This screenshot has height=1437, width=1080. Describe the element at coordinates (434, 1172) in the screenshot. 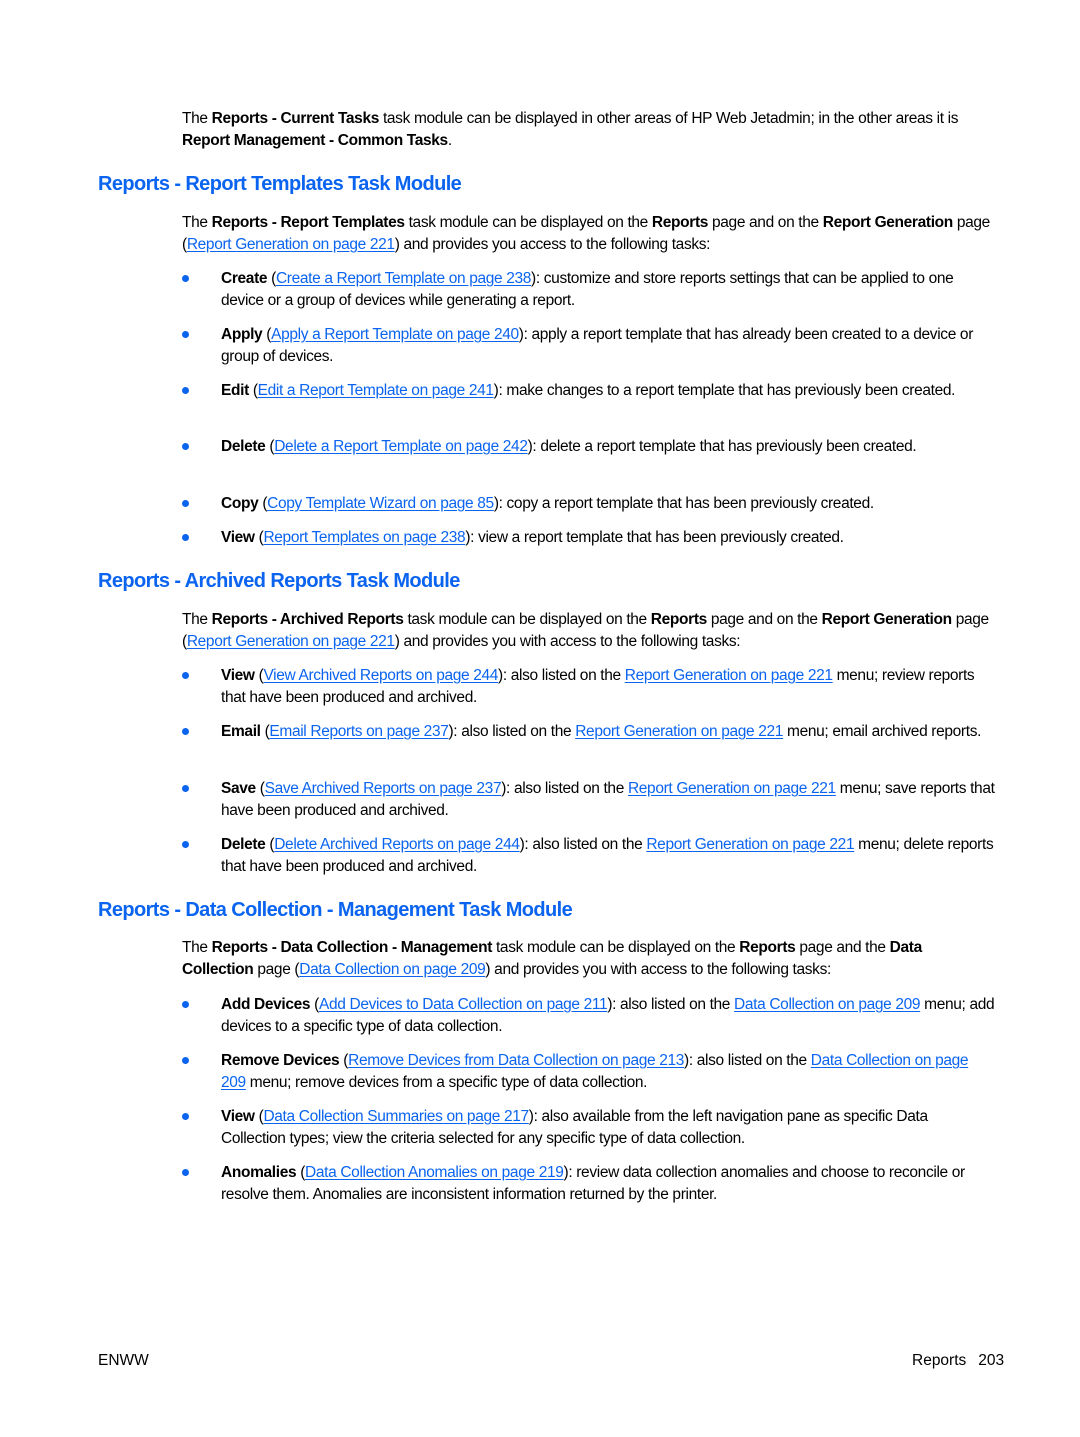

I see `link-data-collection-anomalies: Data Collection Anomalies on page 219` at that location.